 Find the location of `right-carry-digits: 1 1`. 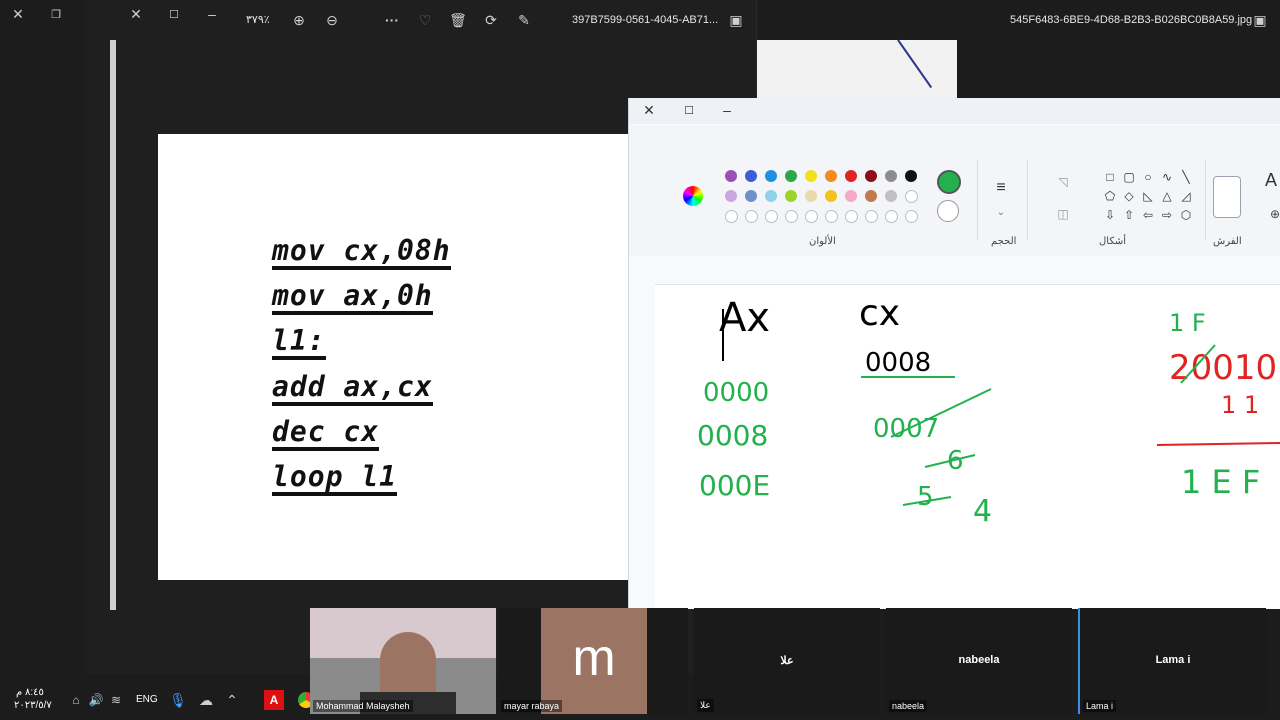

right-carry-digits: 1 1 is located at coordinates (1240, 405).